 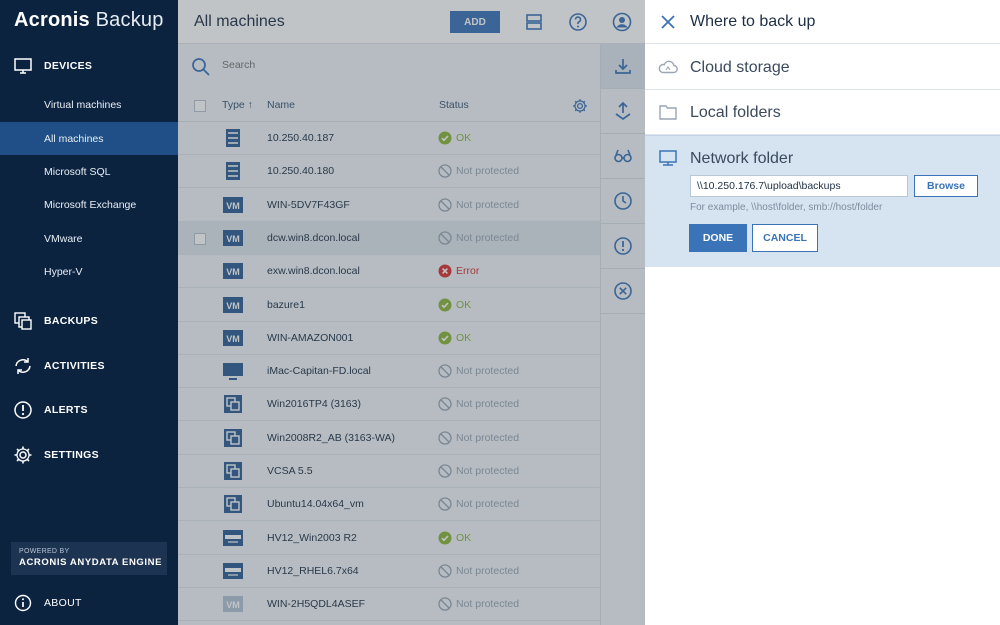 I want to click on sidebar-item-all-machines: All machines, so click(x=89, y=138).